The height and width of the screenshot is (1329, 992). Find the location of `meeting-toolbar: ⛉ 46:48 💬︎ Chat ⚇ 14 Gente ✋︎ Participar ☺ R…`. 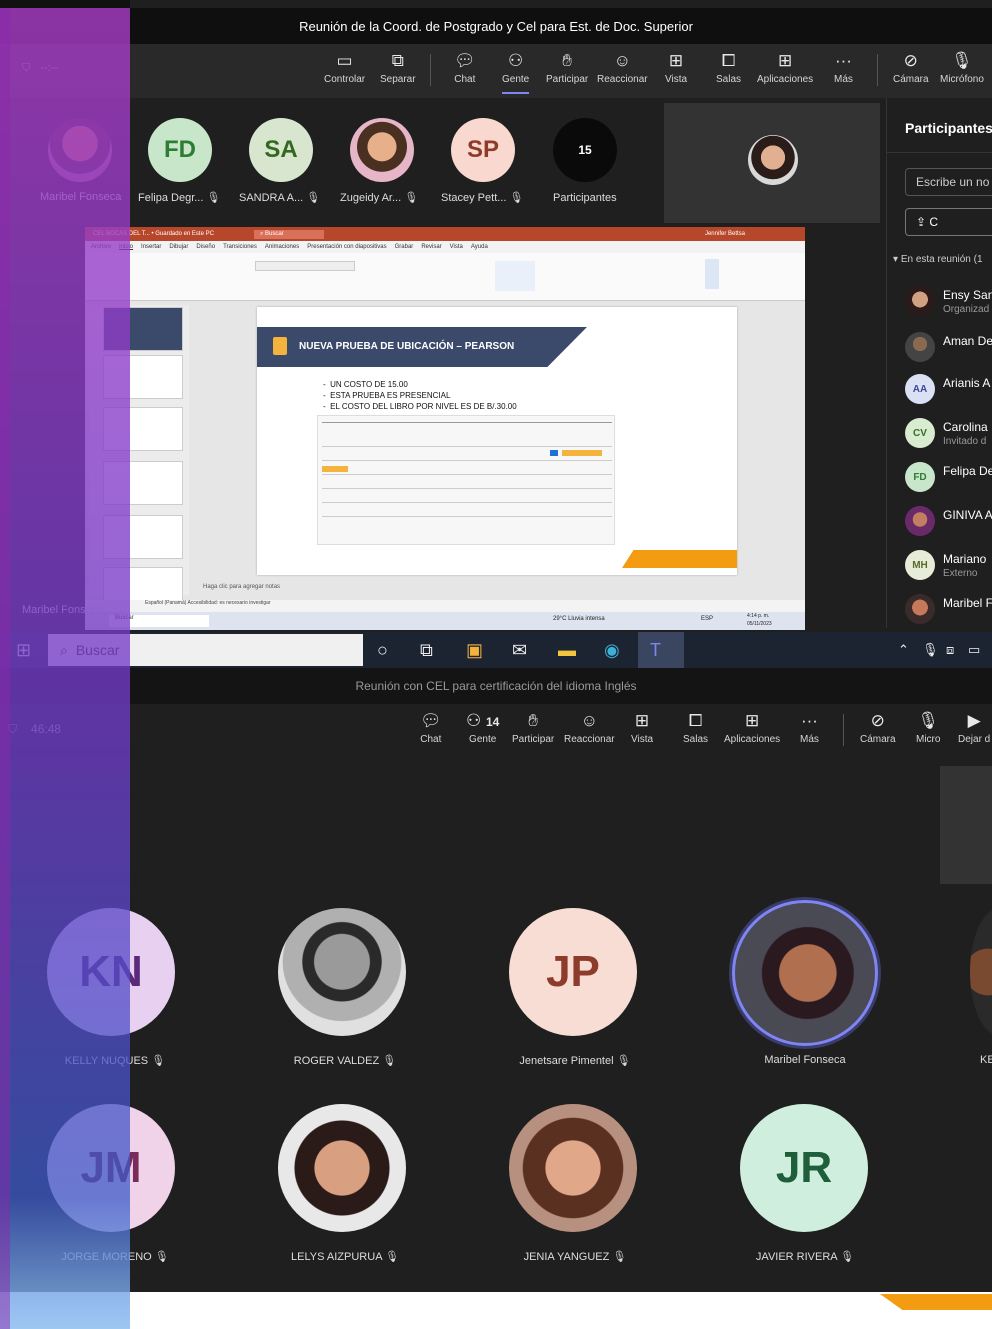

meeting-toolbar: ⛉ 46:48 💬︎ Chat ⚇ 14 Gente ✋︎ Participar ☺ R… is located at coordinates (496, 731).